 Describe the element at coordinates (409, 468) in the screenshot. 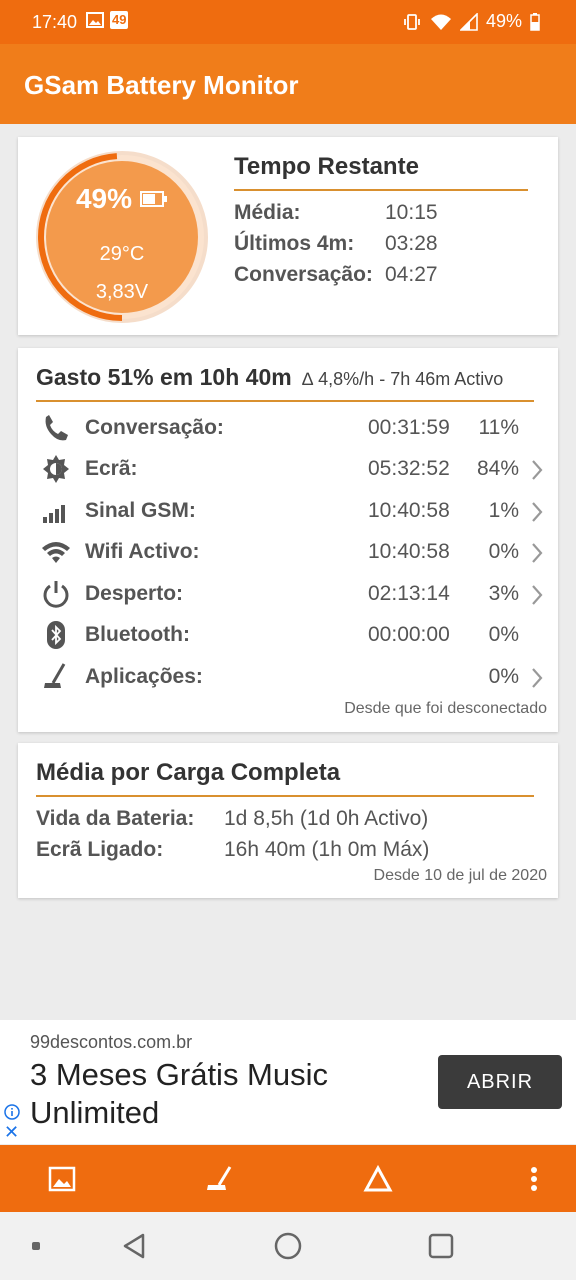

I see `row-time: 05:32:52` at that location.